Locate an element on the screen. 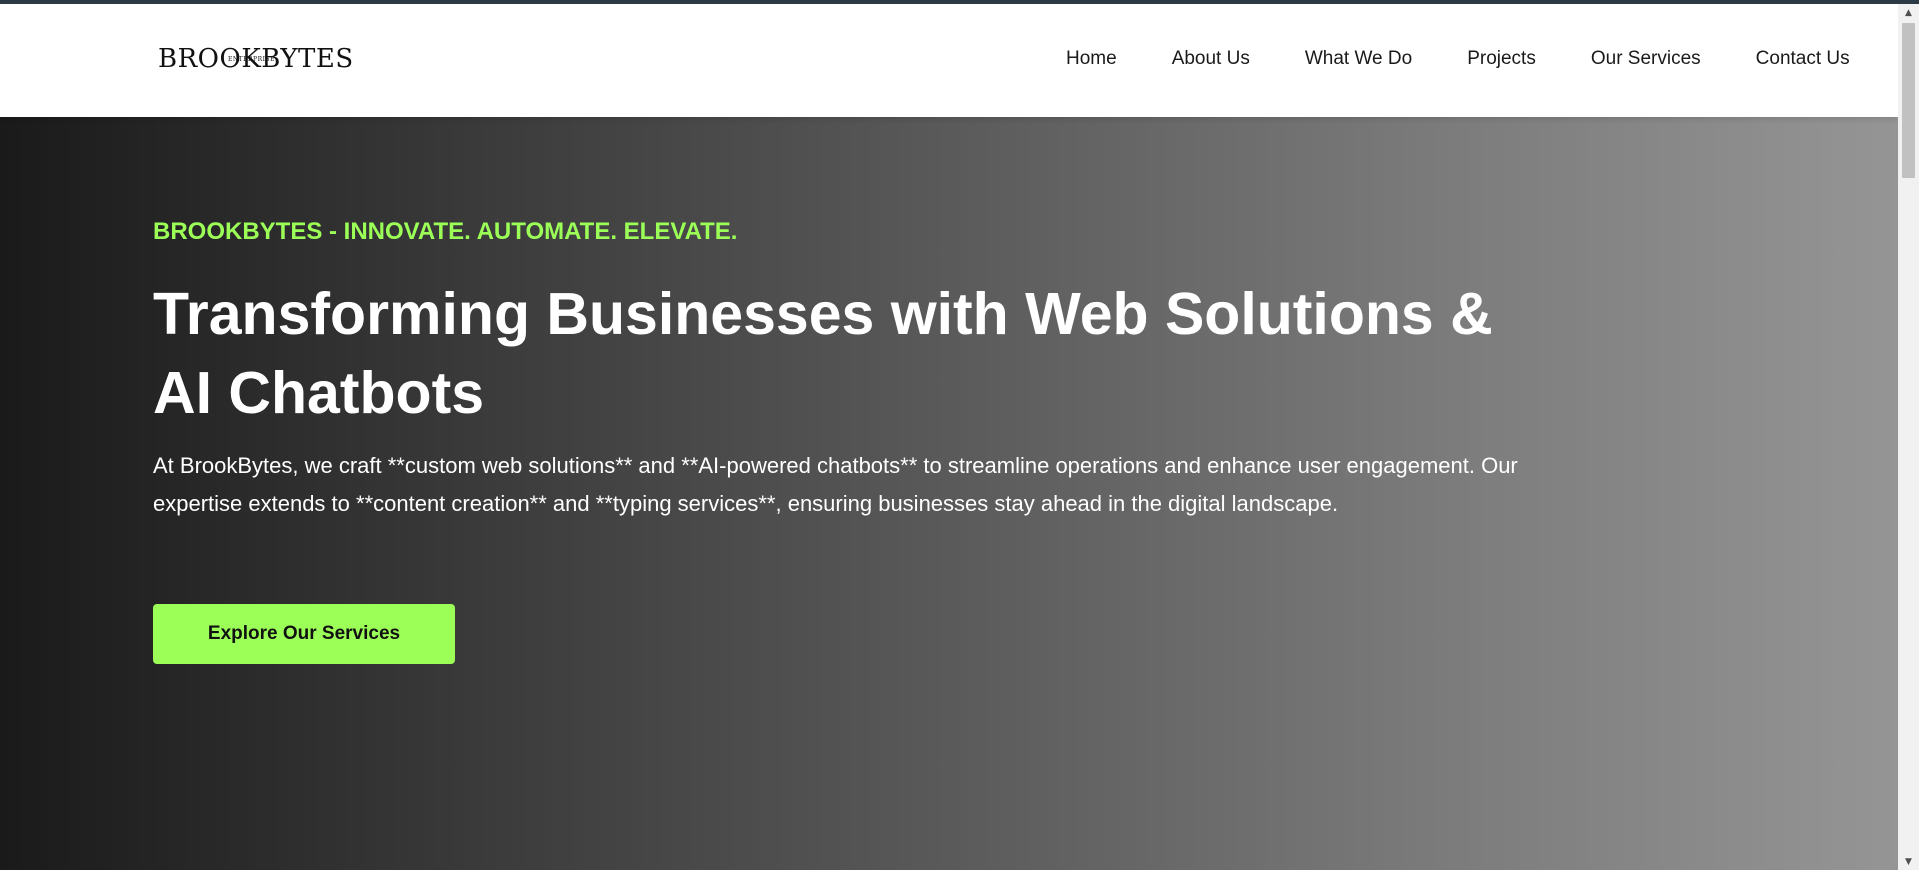 Image resolution: width=1919 pixels, height=870 pixels. explore-services-button: Explore Our Services is located at coordinates (304, 634).